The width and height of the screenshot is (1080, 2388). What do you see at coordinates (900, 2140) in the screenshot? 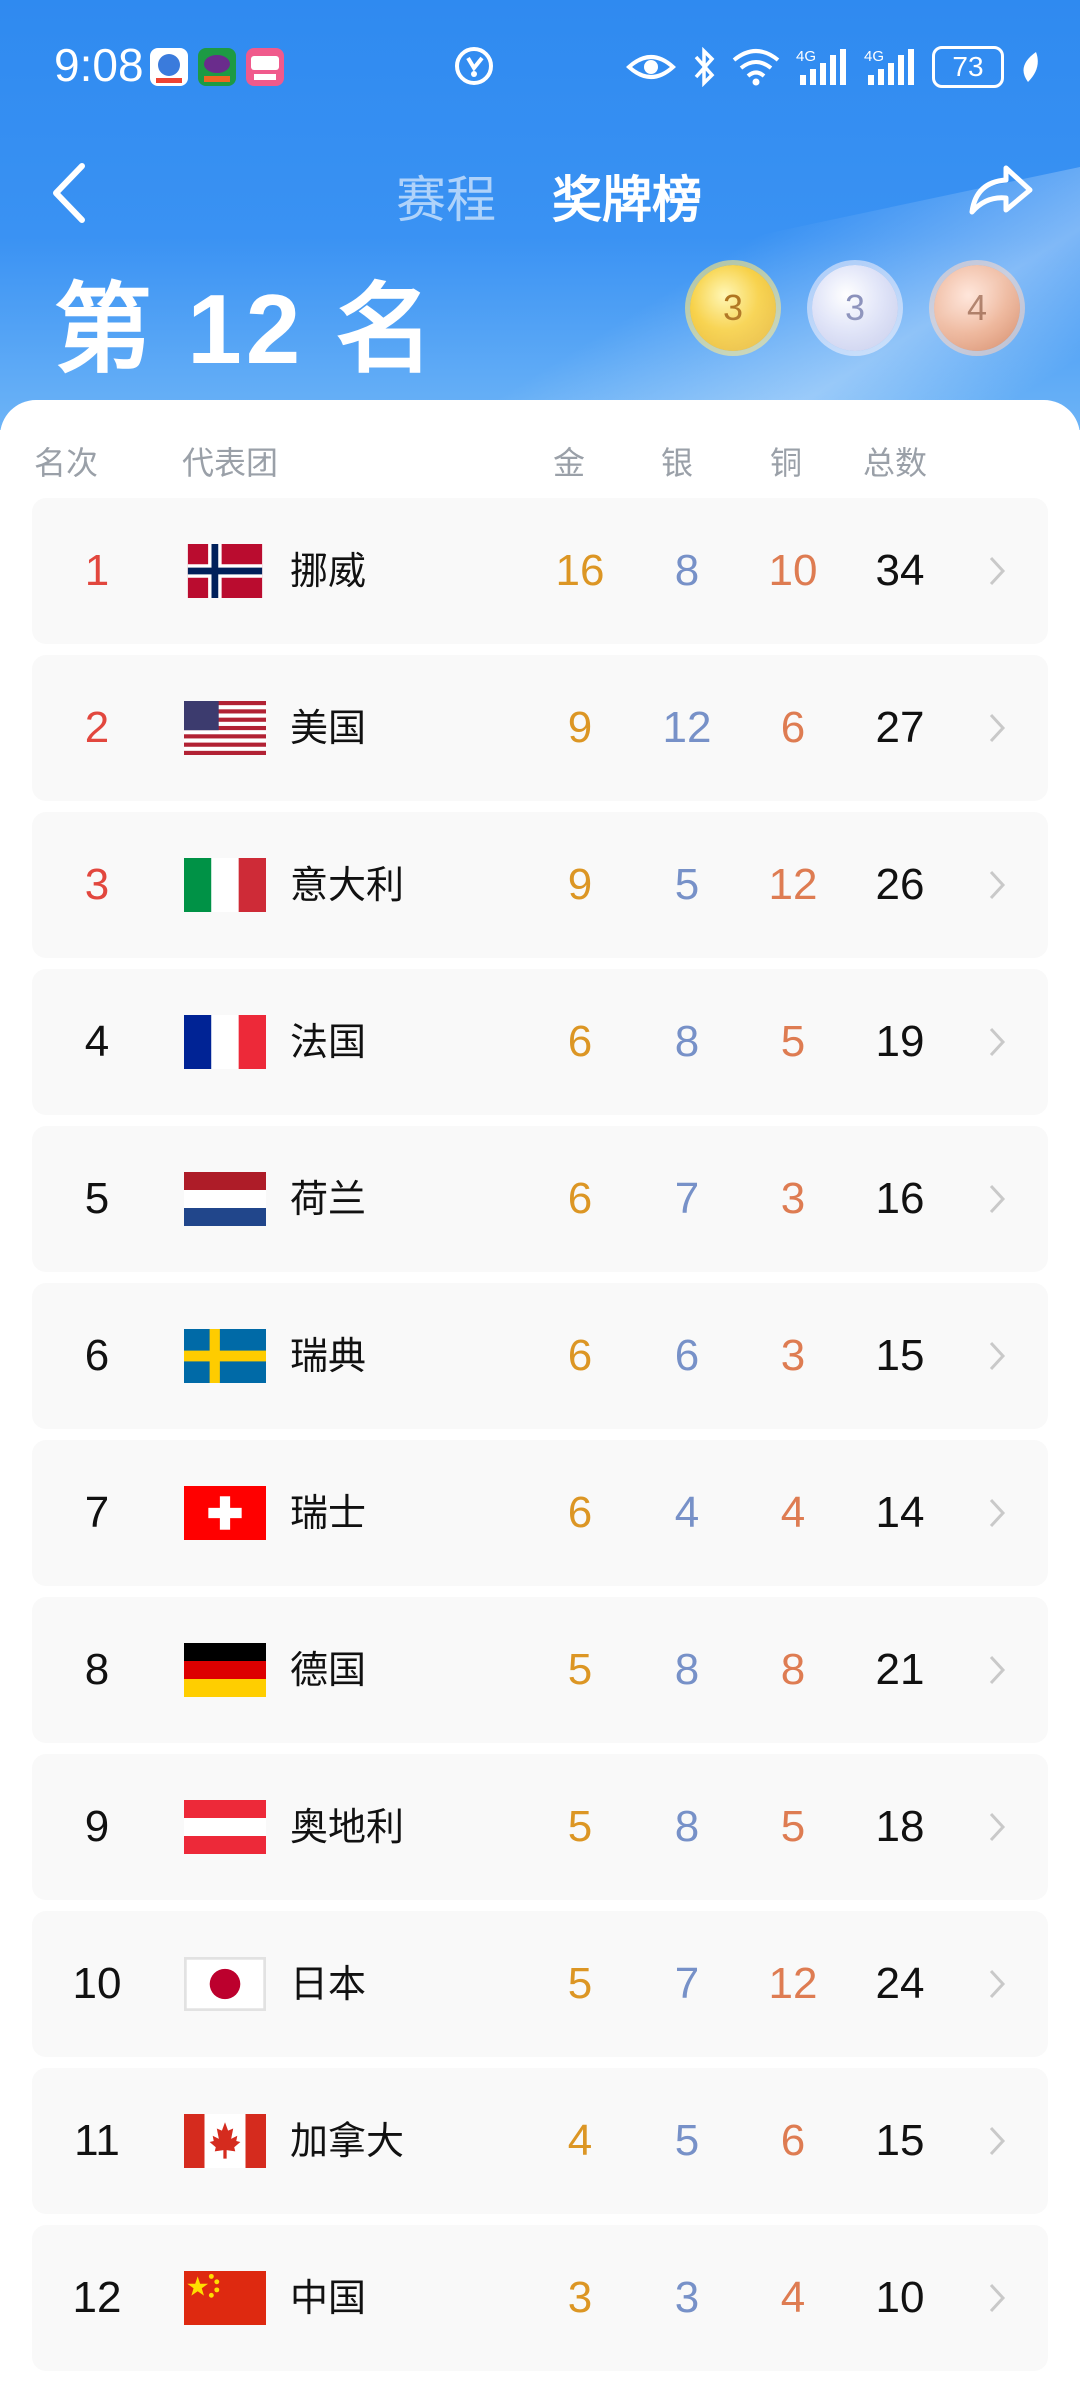
I see `row-total: 15` at bounding box center [900, 2140].